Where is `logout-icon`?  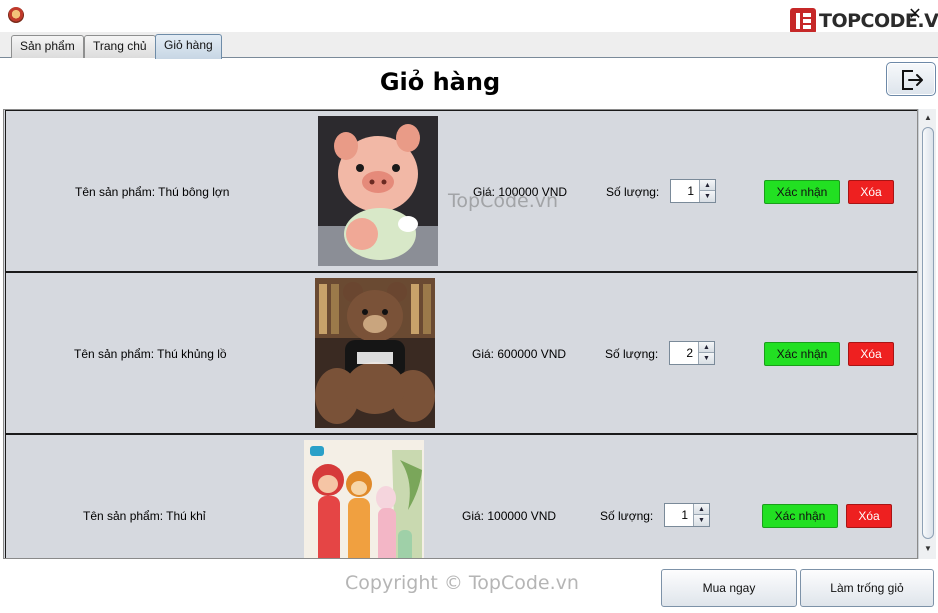 logout-icon is located at coordinates (912, 80).